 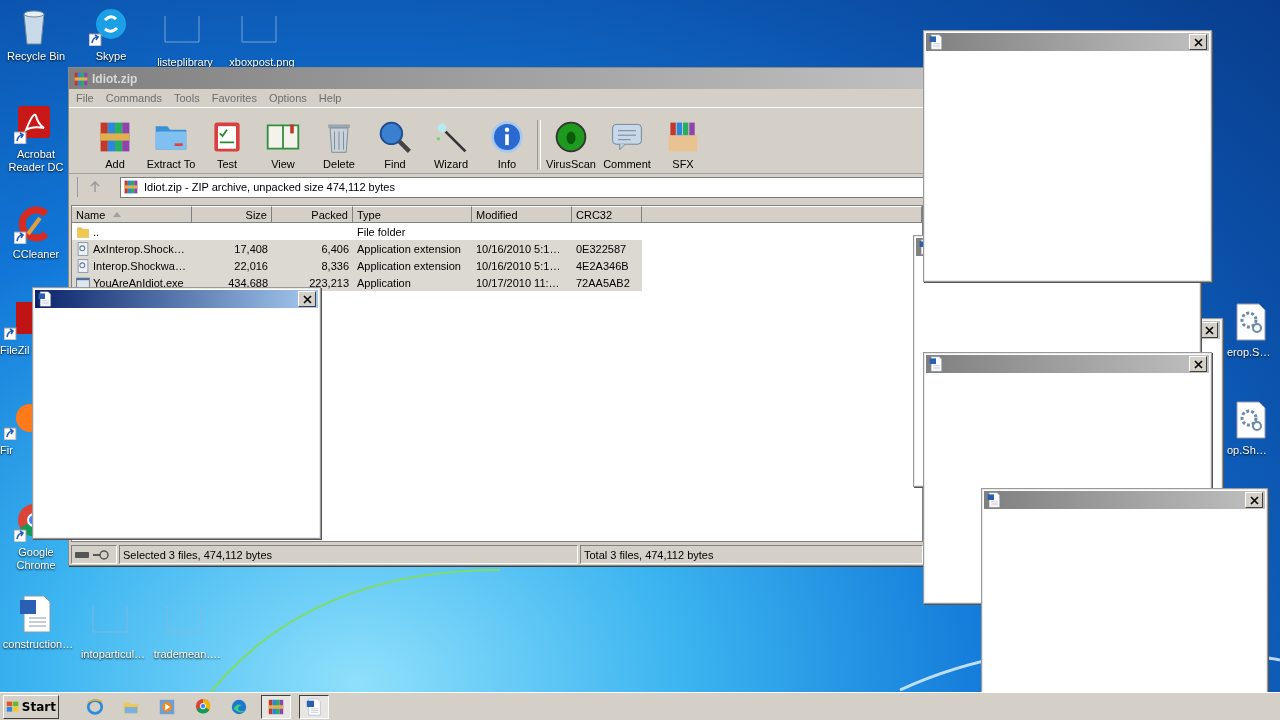 What do you see at coordinates (36, 56) in the screenshot?
I see `desktop-icon-label: Recycle Bin` at bounding box center [36, 56].